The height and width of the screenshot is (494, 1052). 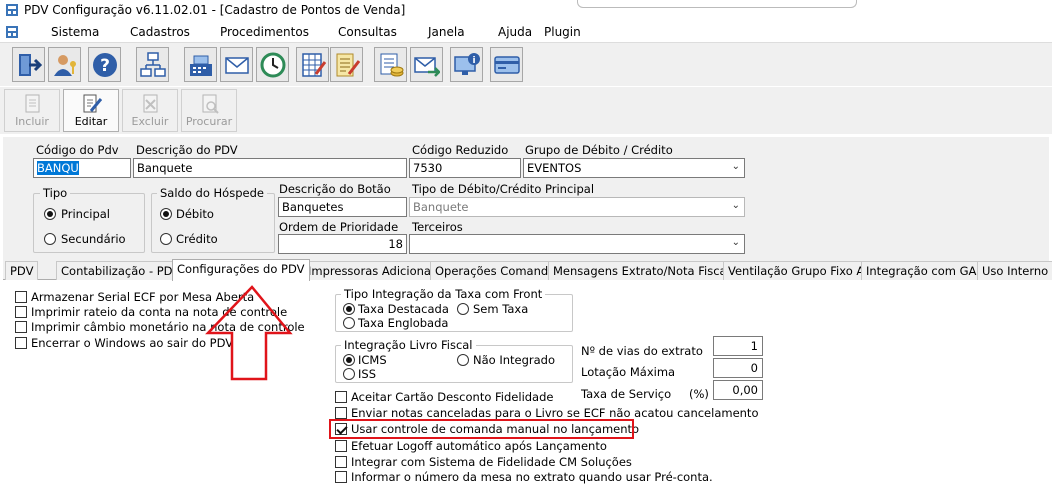 What do you see at coordinates (626, 394) in the screenshot?
I see `taxa-servico-label: Taxa de Serviço` at bounding box center [626, 394].